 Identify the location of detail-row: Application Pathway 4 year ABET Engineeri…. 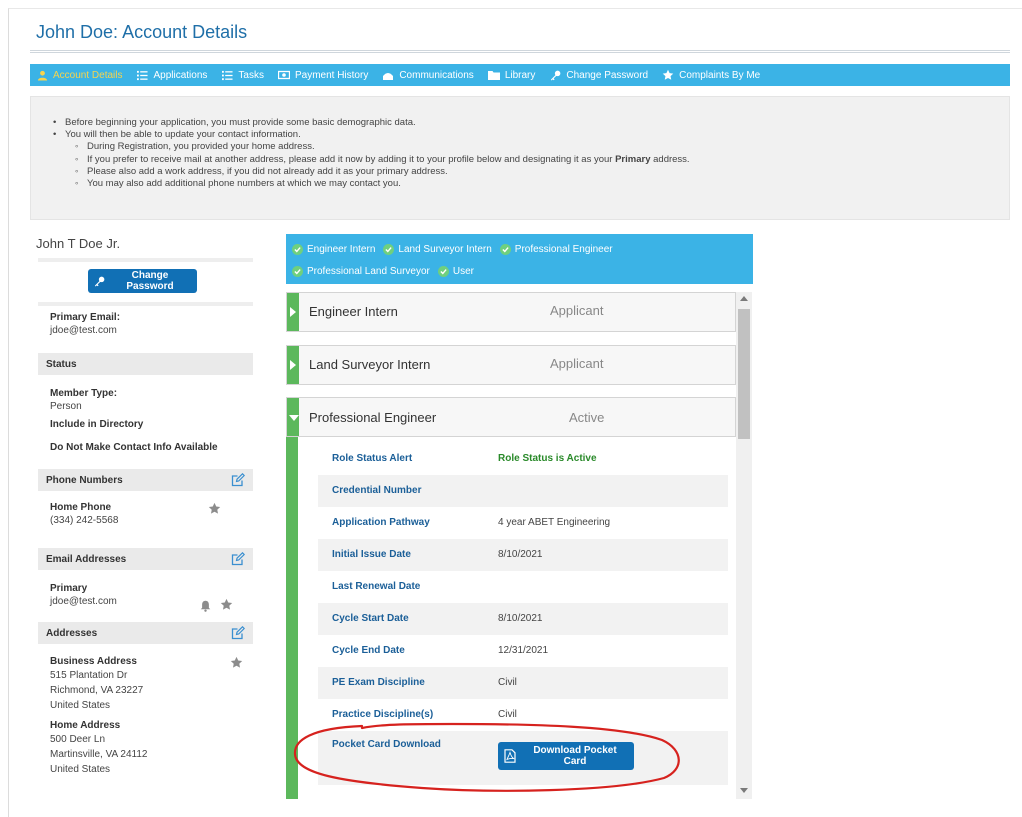
(523, 523).